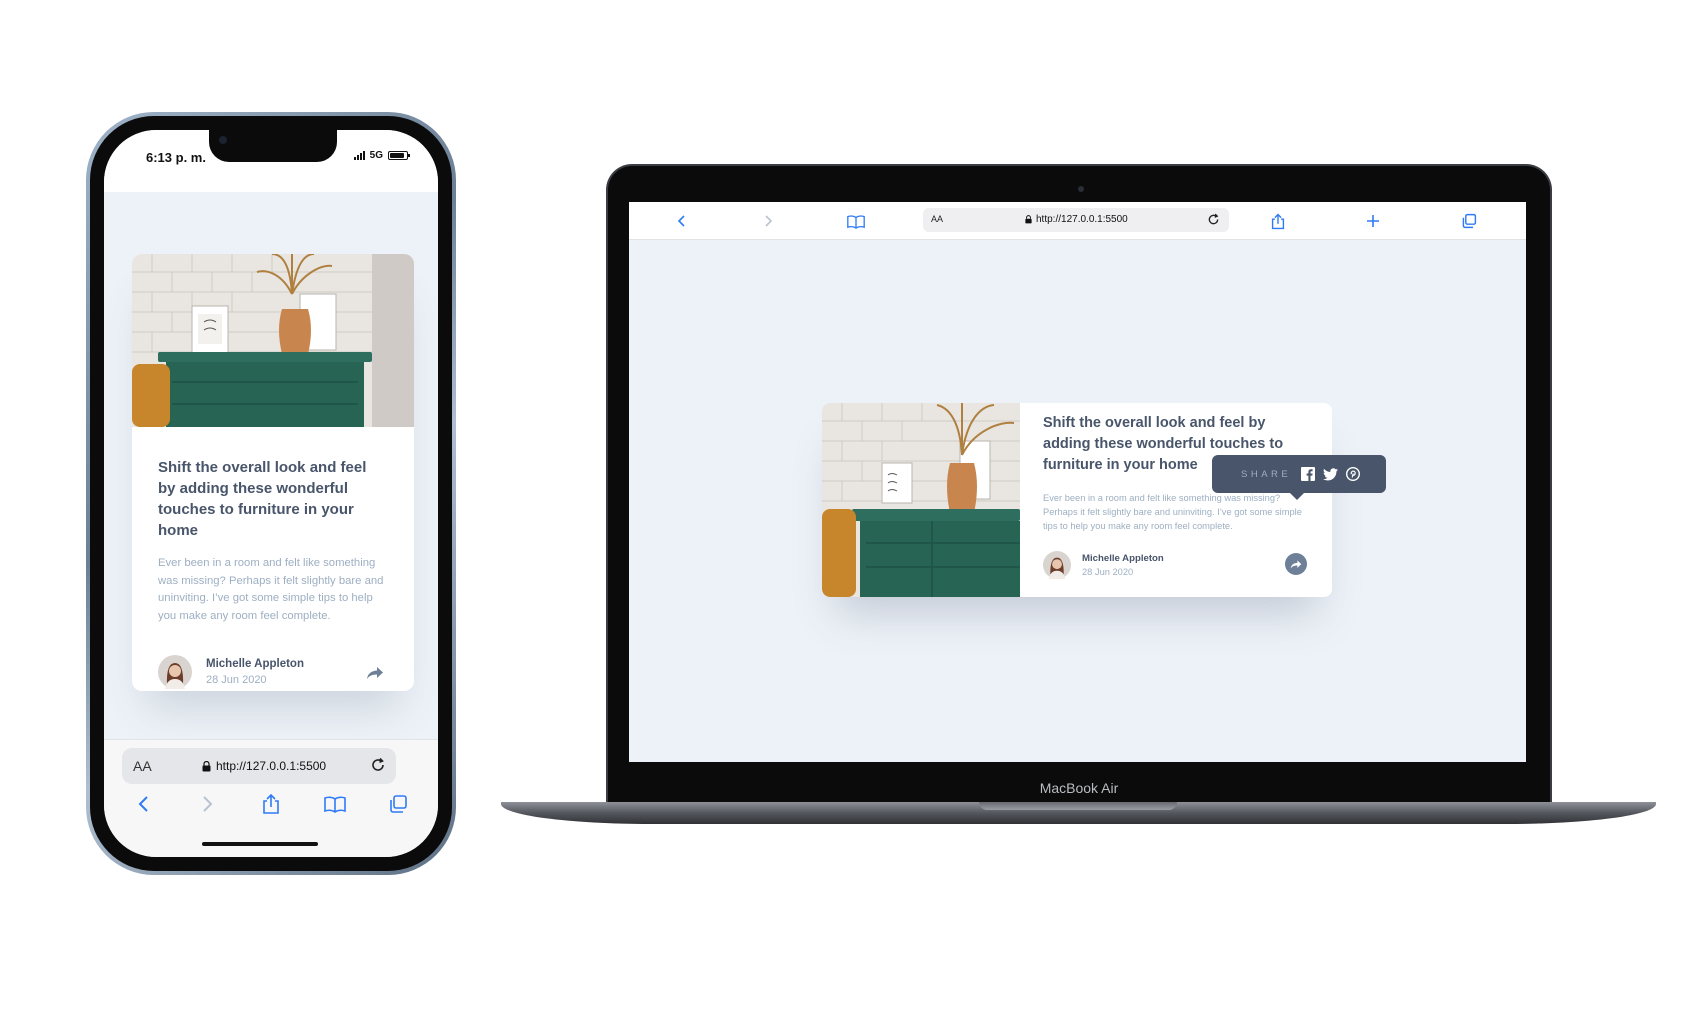 The image size is (1697, 1010). Describe the element at coordinates (223, 140) in the screenshot. I see `front-camera-icon` at that location.